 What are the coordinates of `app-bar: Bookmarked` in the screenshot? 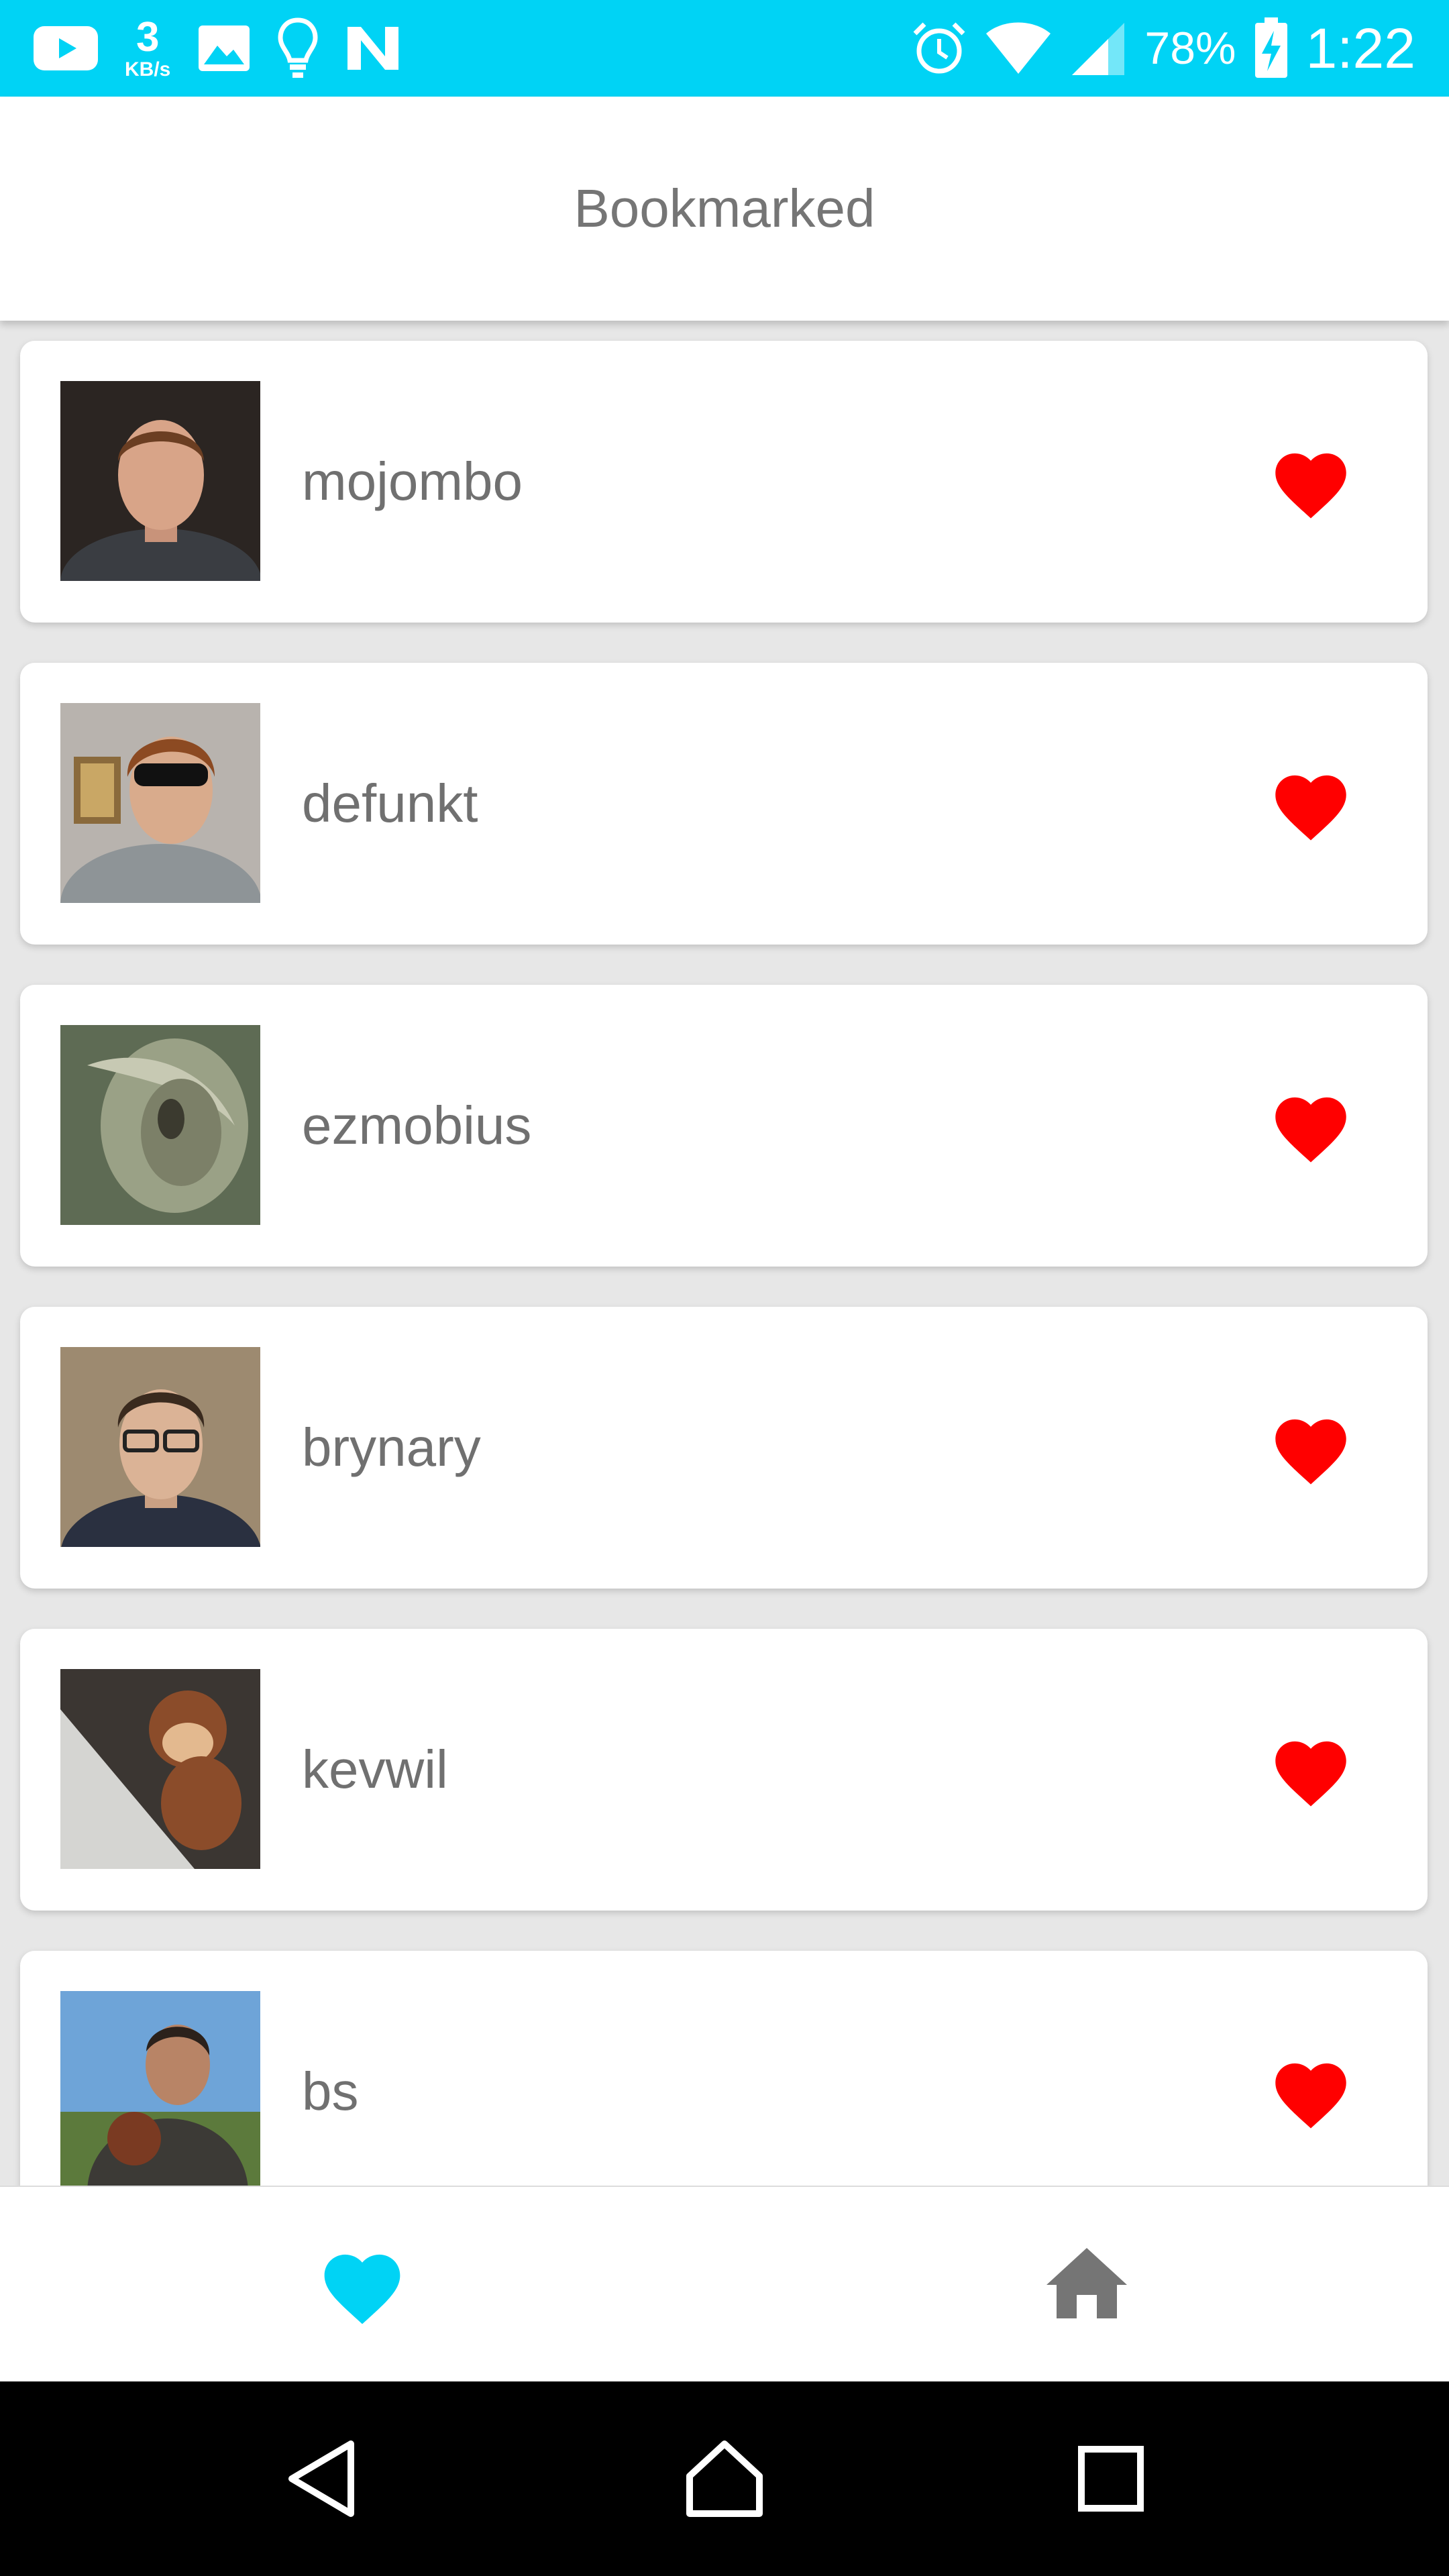 It's located at (724, 209).